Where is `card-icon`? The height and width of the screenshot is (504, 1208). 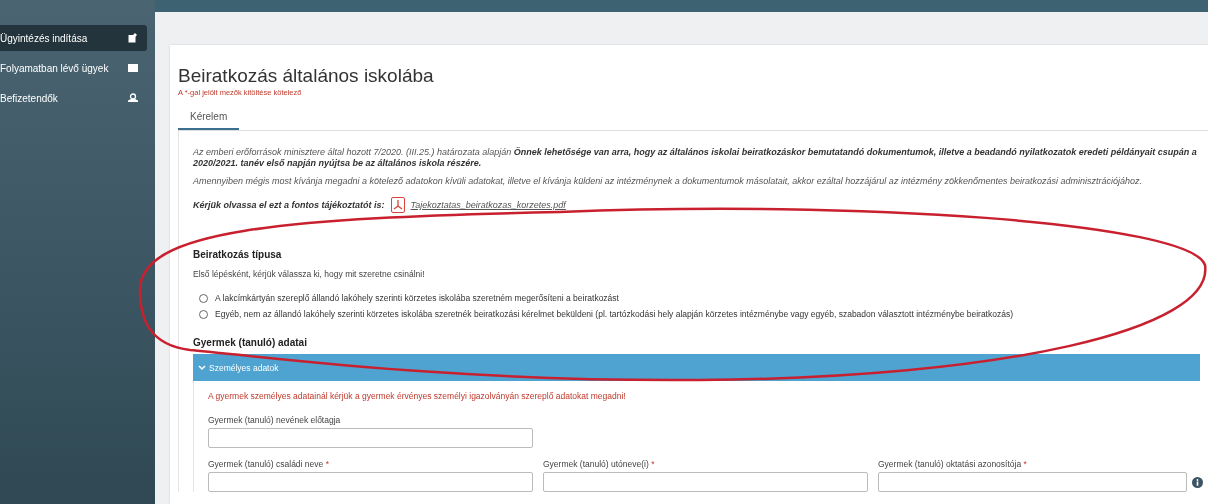 card-icon is located at coordinates (133, 68).